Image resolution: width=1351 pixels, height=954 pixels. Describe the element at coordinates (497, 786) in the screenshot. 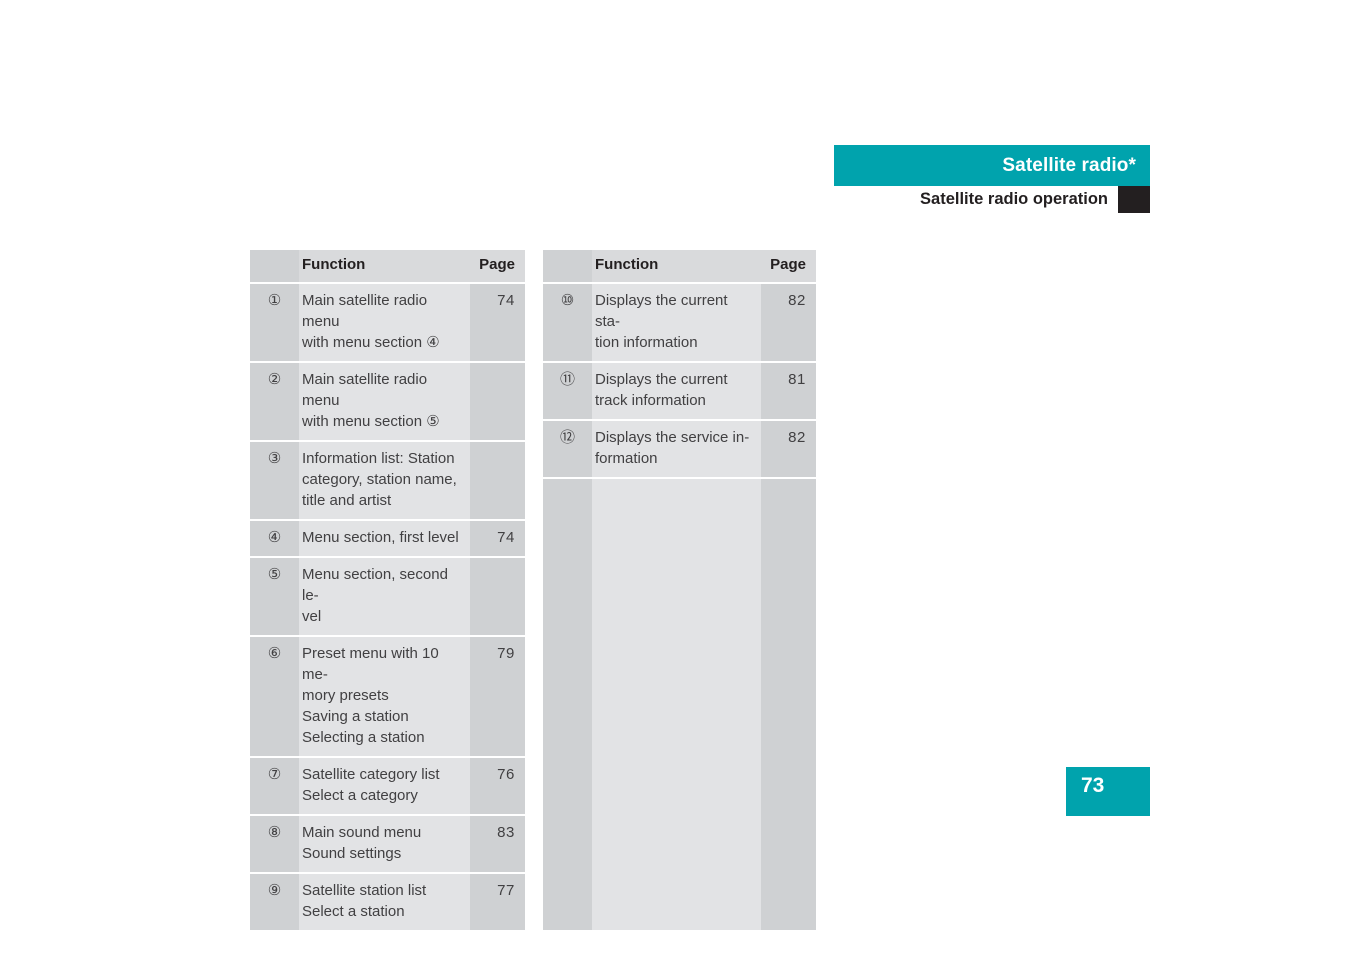

I see `cell-page: 76` at that location.